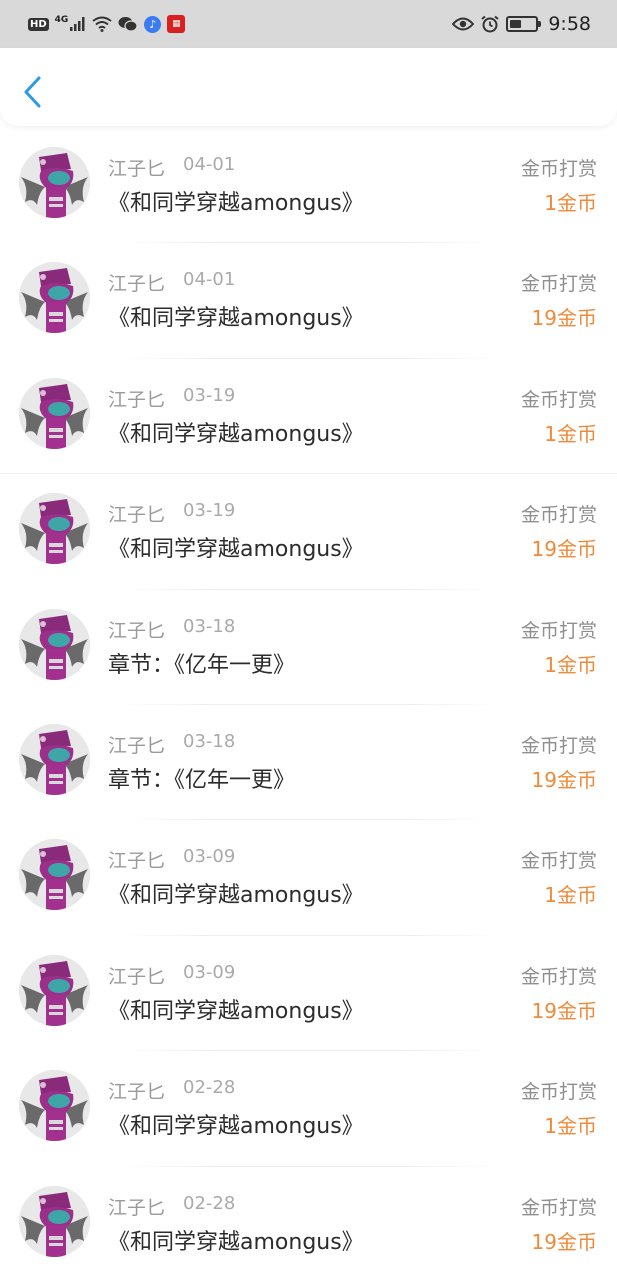 This screenshot has width=617, height=1280. I want to click on network-type: 4G, so click(61, 20).